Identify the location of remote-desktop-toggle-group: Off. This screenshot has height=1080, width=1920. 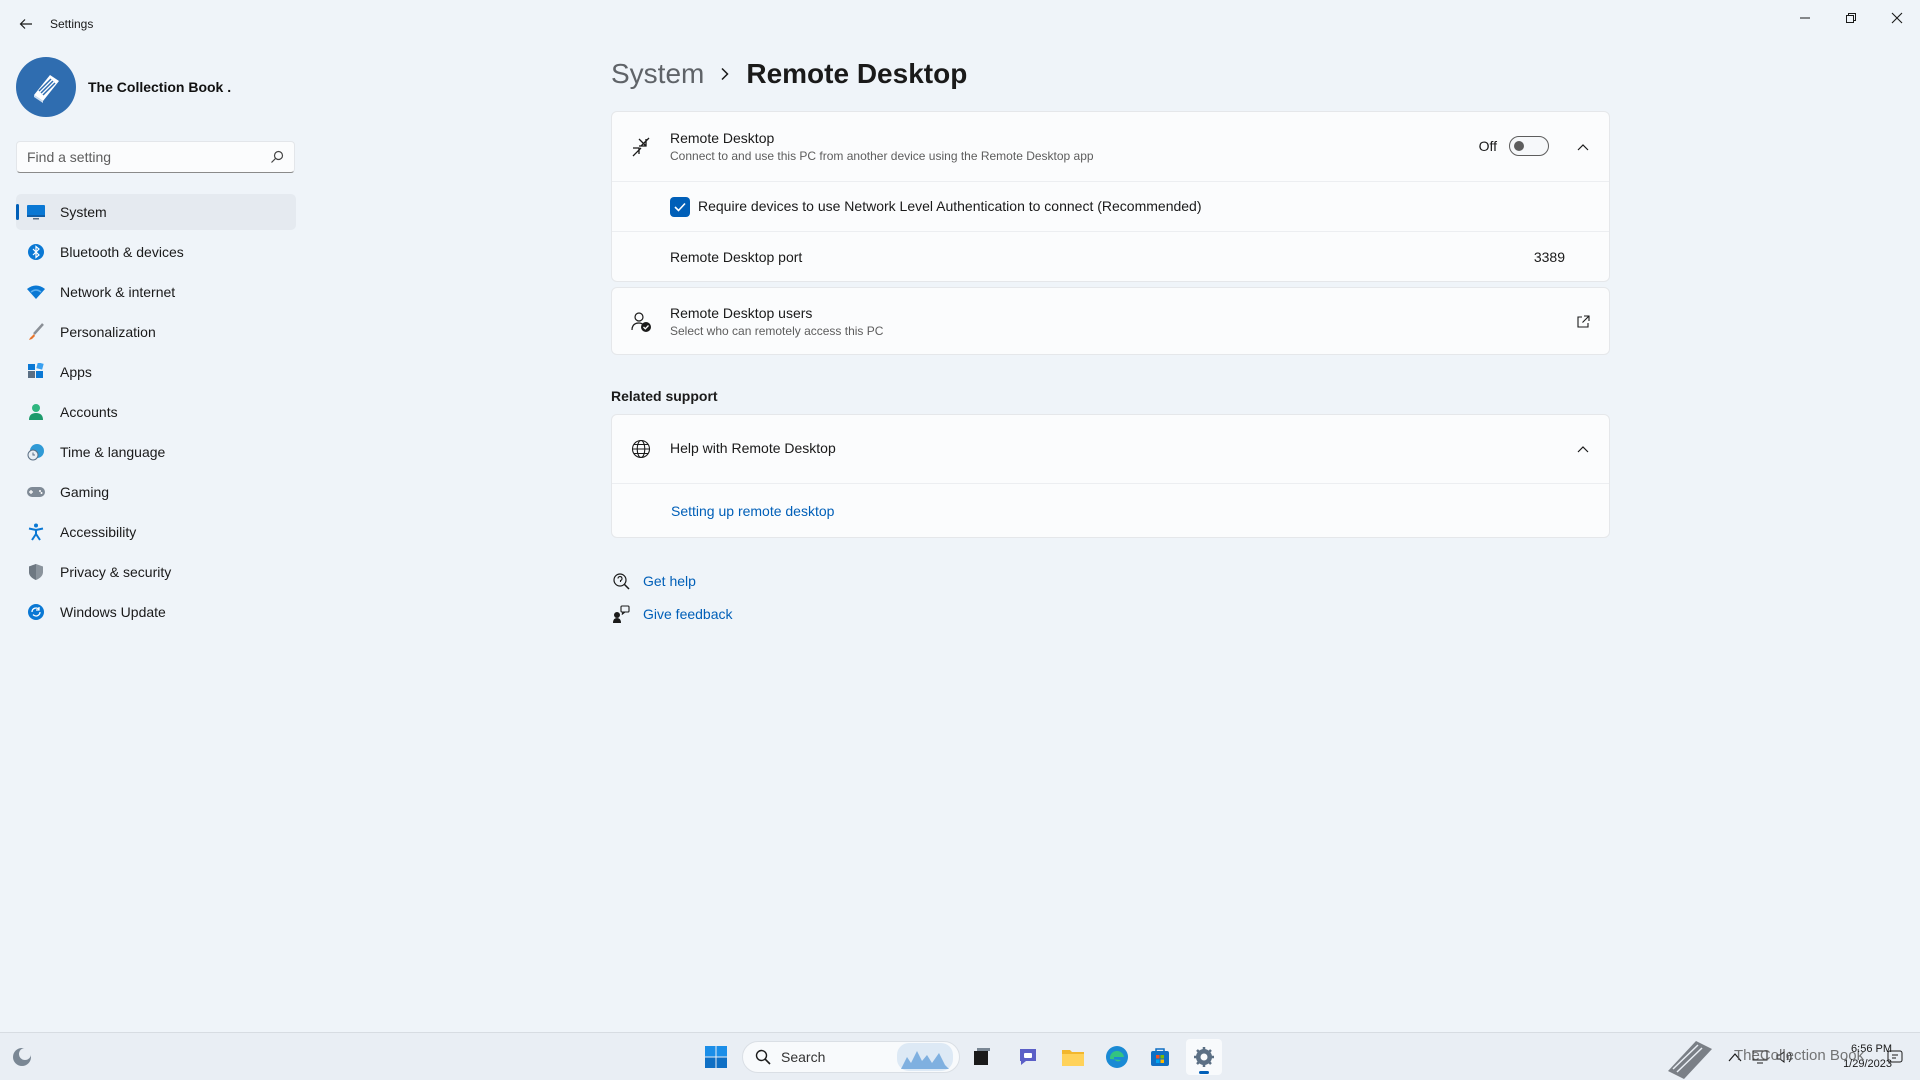
(1514, 146).